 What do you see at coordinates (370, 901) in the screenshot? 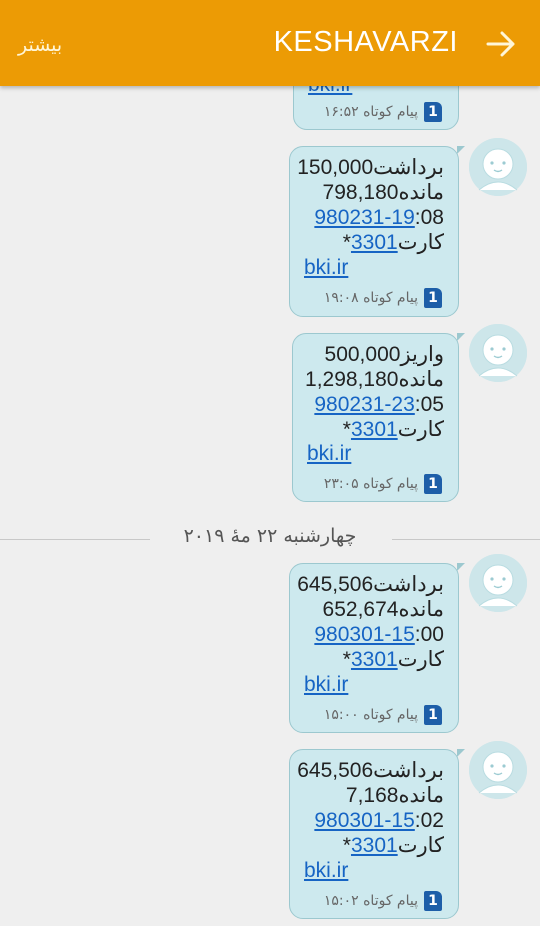
I see `message-timestamp: پیام کوتاه ۱۵:۰۲` at bounding box center [370, 901].